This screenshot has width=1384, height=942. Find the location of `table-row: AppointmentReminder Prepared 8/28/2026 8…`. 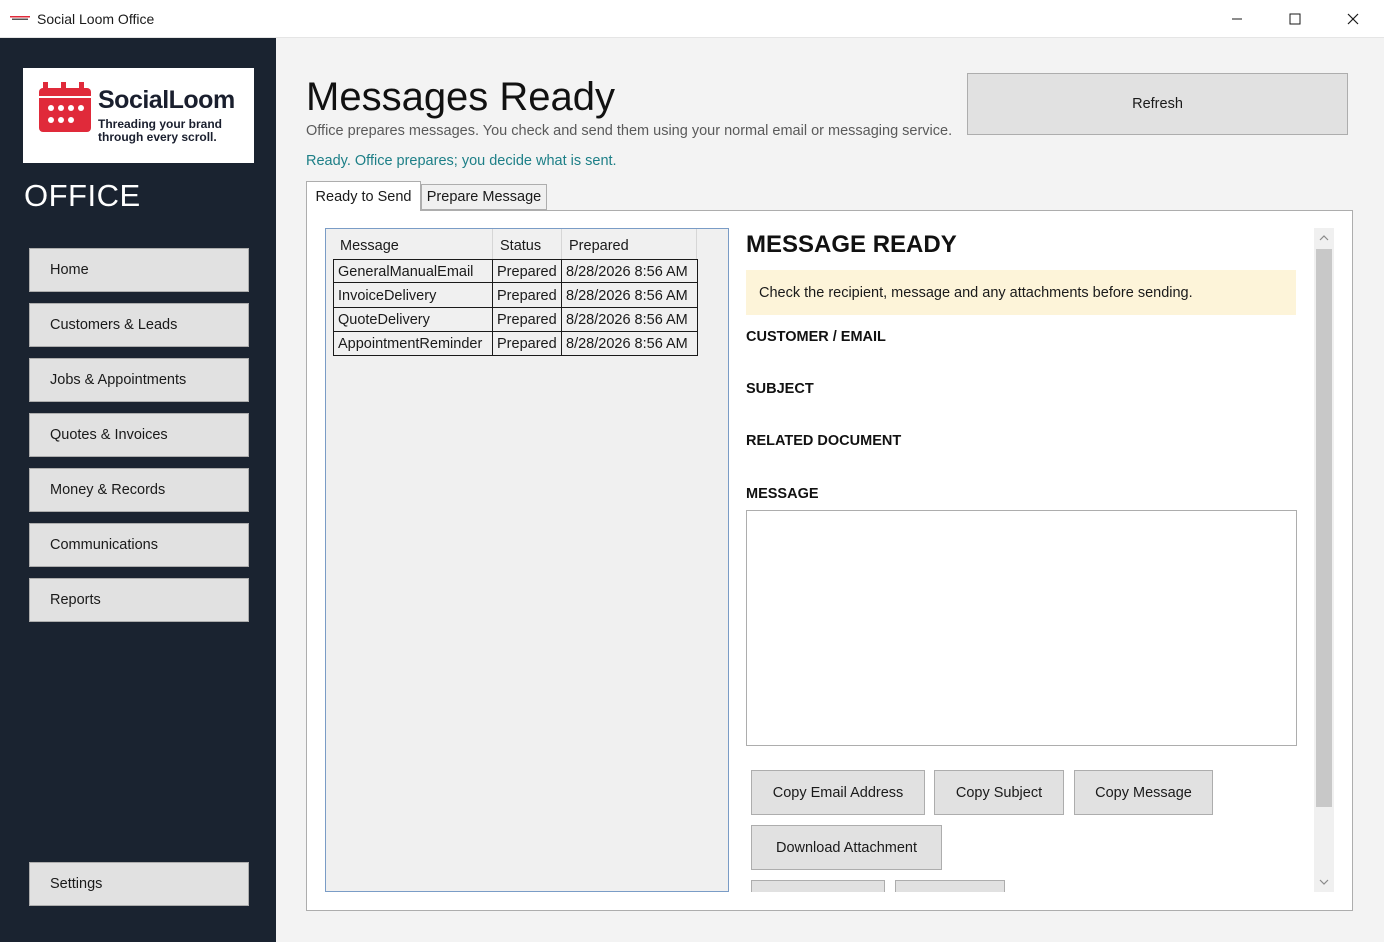

table-row: AppointmentReminder Prepared 8/28/2026 8… is located at coordinates (515, 344).